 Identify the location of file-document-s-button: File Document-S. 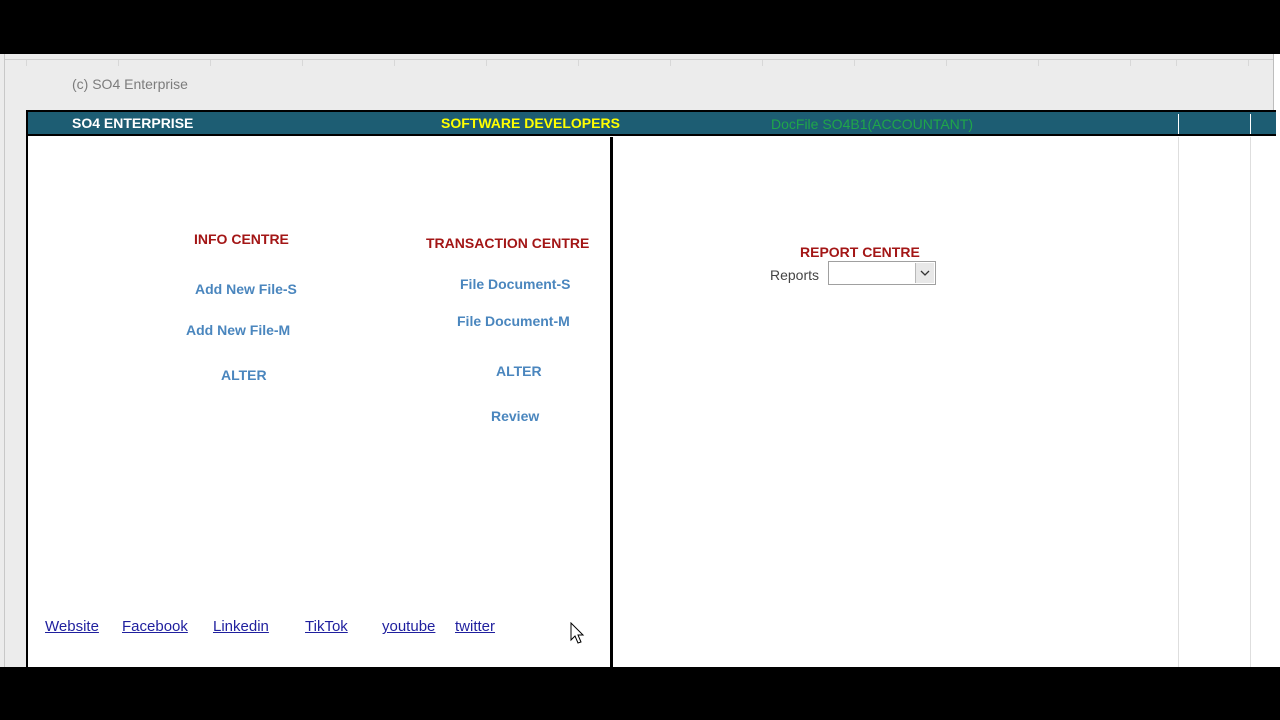
(515, 284).